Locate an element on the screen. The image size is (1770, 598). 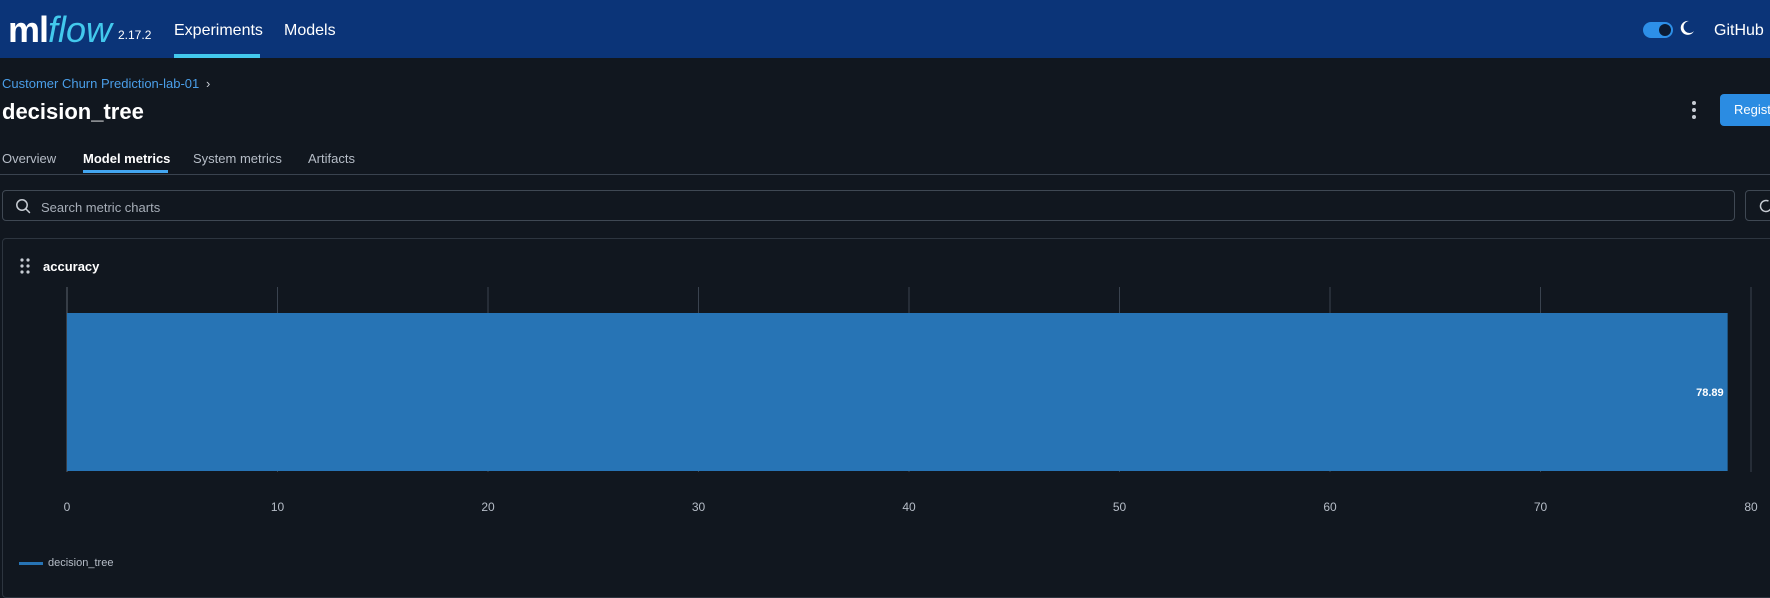
search-icon is located at coordinates (23, 206).